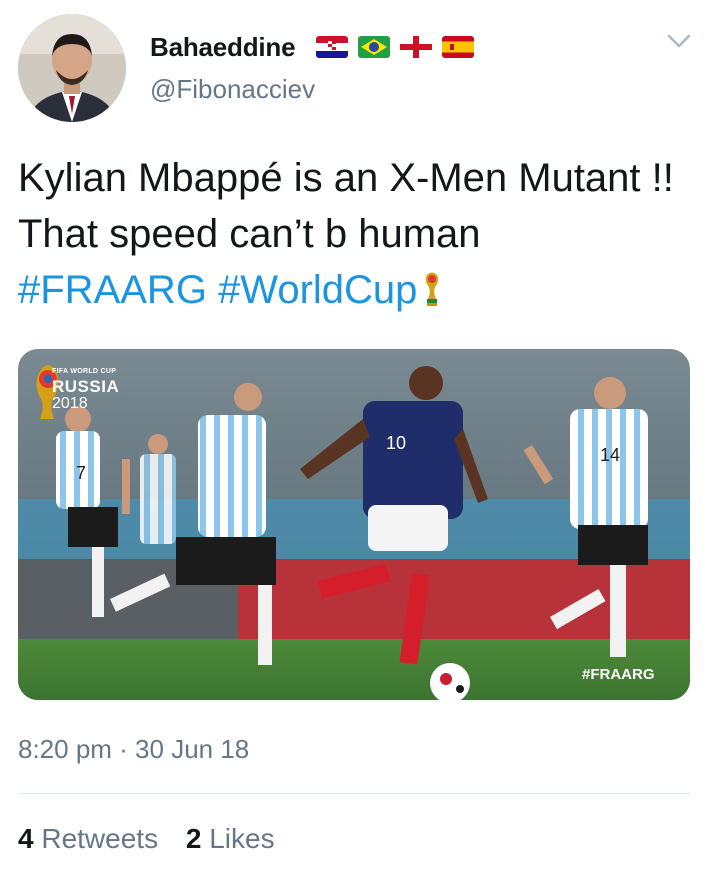 The height and width of the screenshot is (872, 714). I want to click on tweet-stats: 4 Retweets 2 Likes, so click(156, 839).